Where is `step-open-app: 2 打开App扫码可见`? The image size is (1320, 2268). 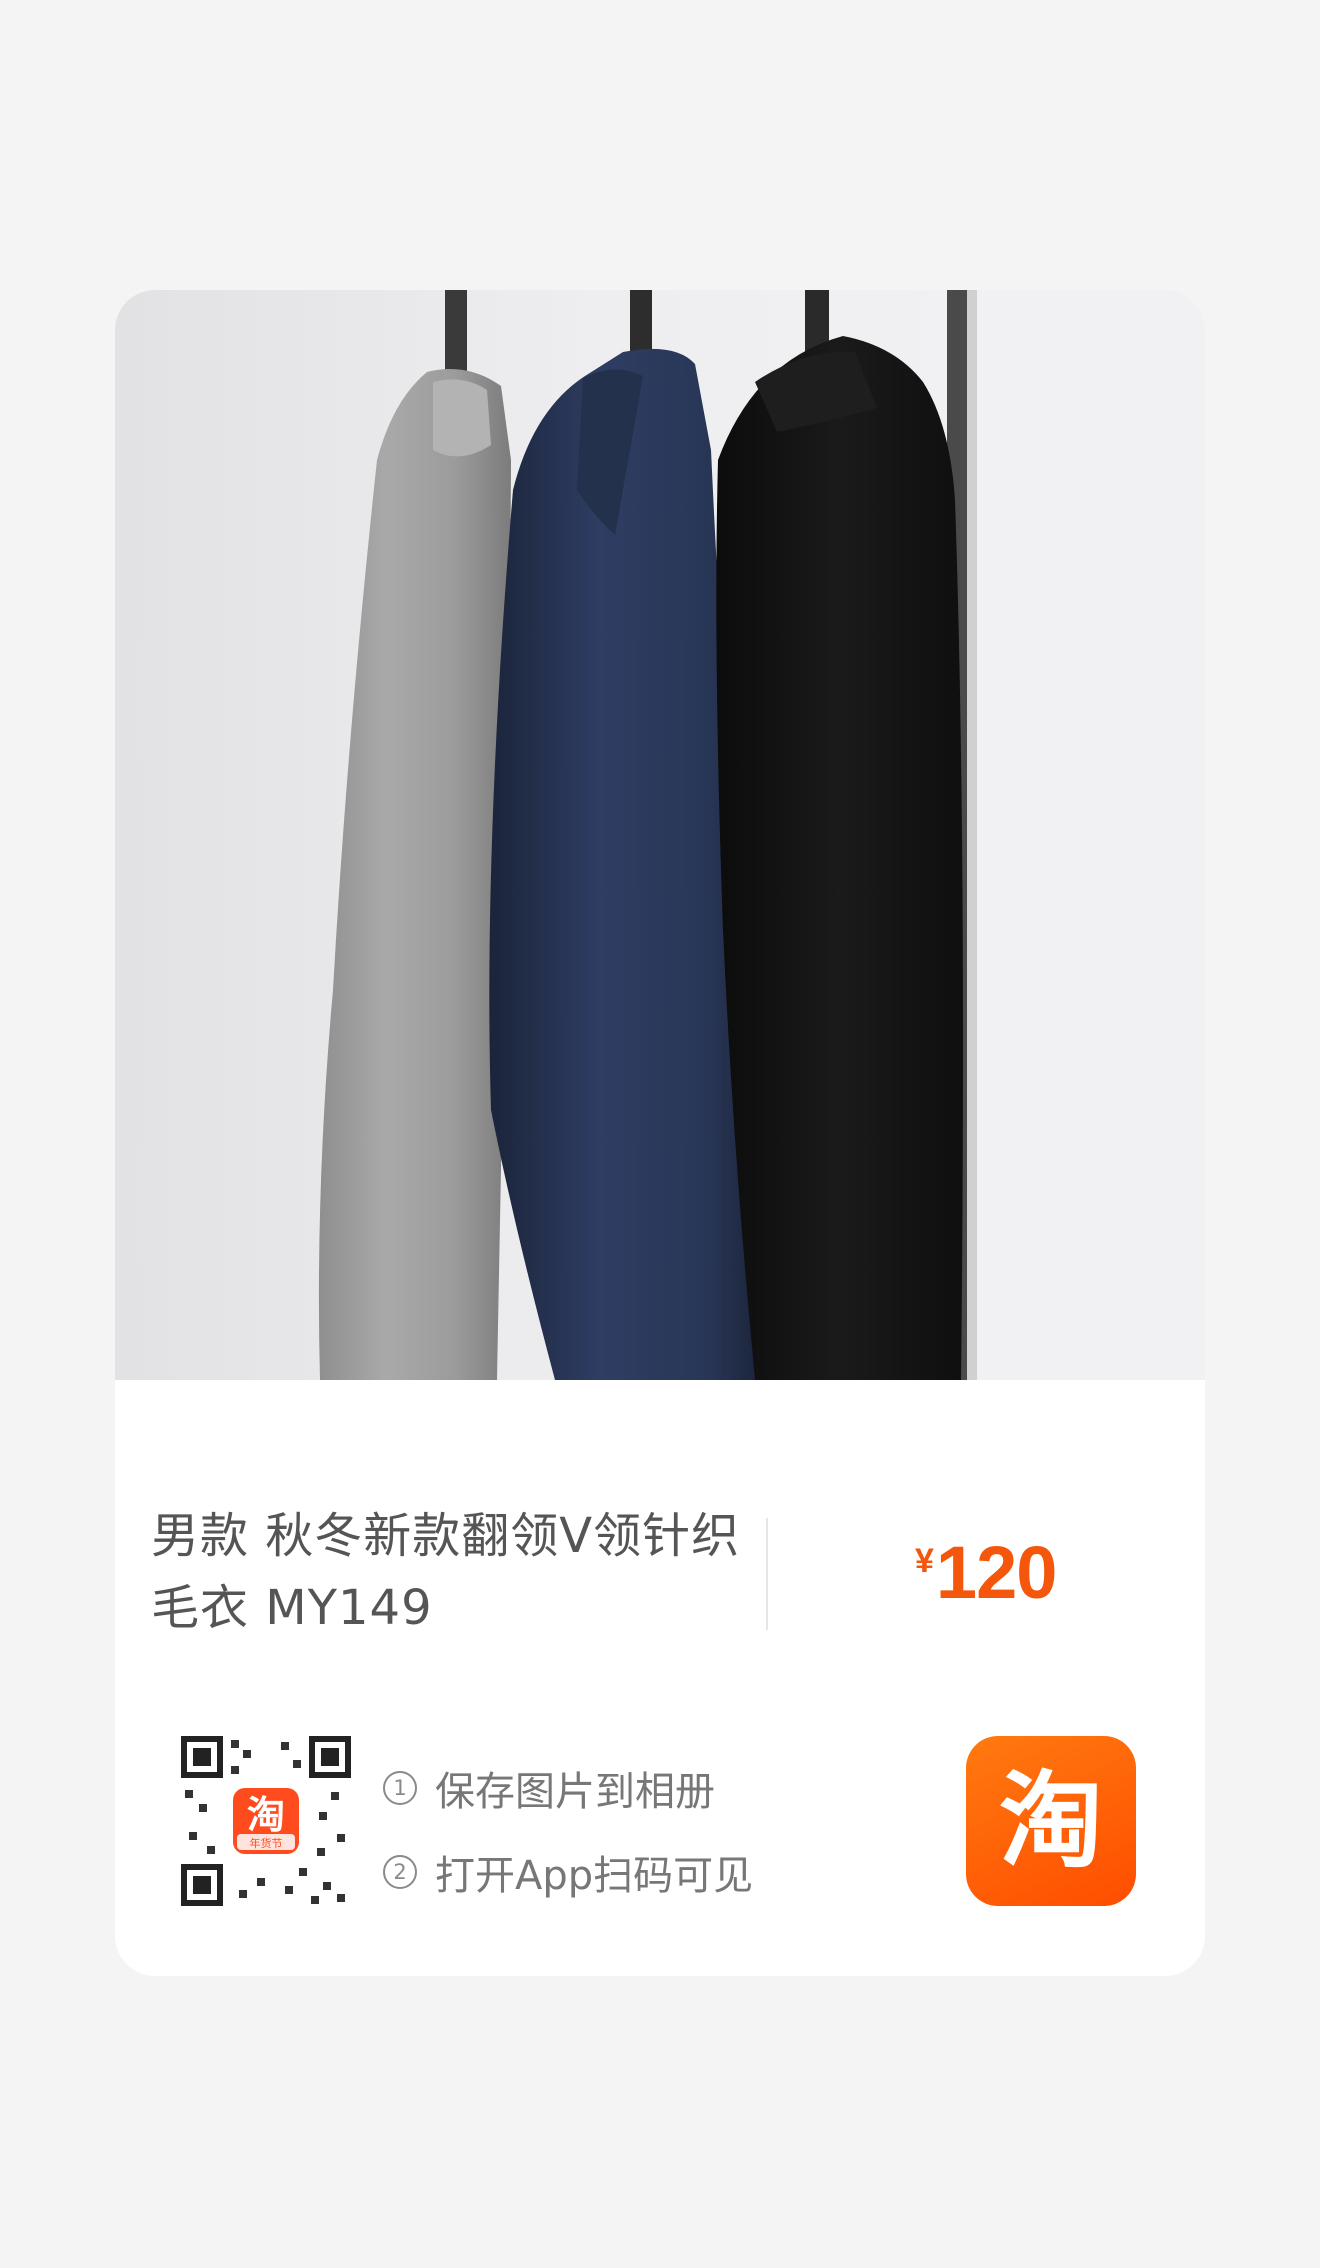 step-open-app: 2 打开App扫码可见 is located at coordinates (568, 1872).